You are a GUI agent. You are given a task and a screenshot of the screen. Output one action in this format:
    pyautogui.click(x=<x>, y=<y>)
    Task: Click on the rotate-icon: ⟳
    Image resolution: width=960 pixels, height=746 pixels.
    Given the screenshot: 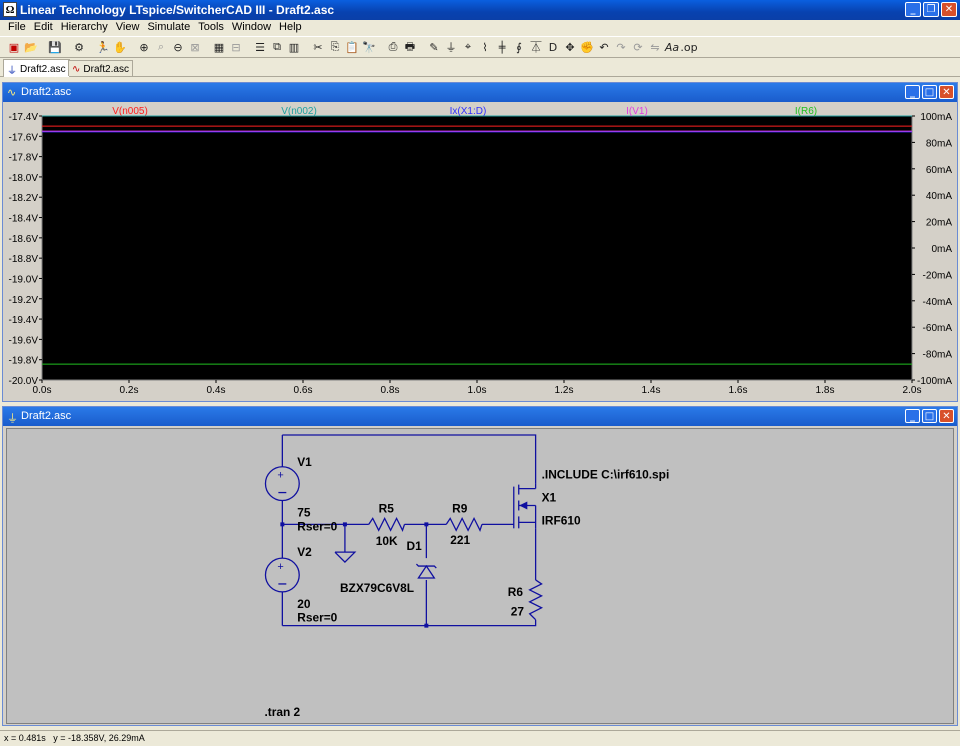 What is the action you would take?
    pyautogui.click(x=638, y=47)
    